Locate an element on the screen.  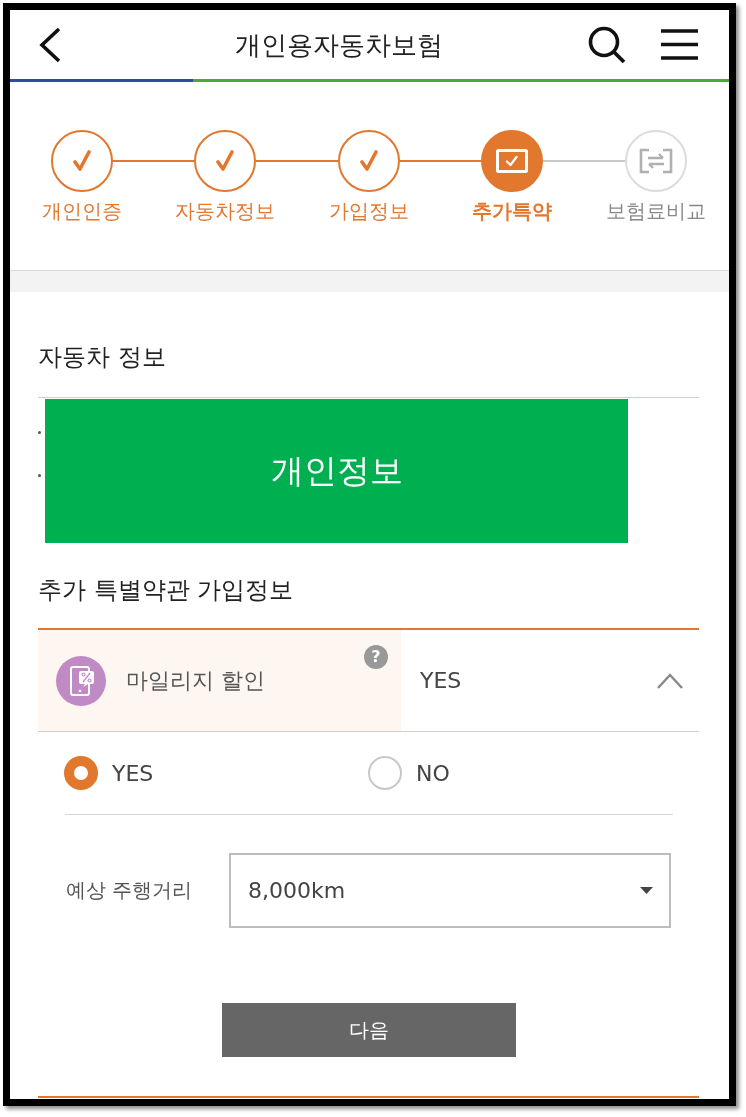
section-heading: 자동차 정보 is located at coordinates (102, 357).